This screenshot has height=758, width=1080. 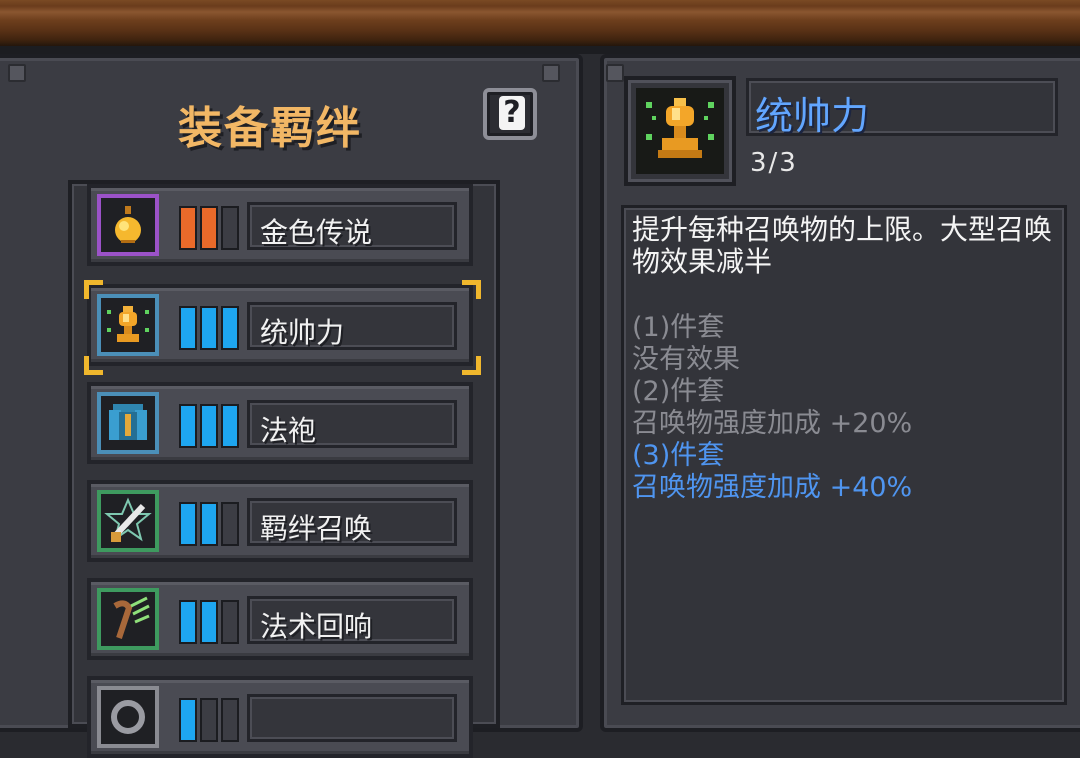 What do you see at coordinates (288, 430) in the screenshot?
I see `bond-name: 法袍` at bounding box center [288, 430].